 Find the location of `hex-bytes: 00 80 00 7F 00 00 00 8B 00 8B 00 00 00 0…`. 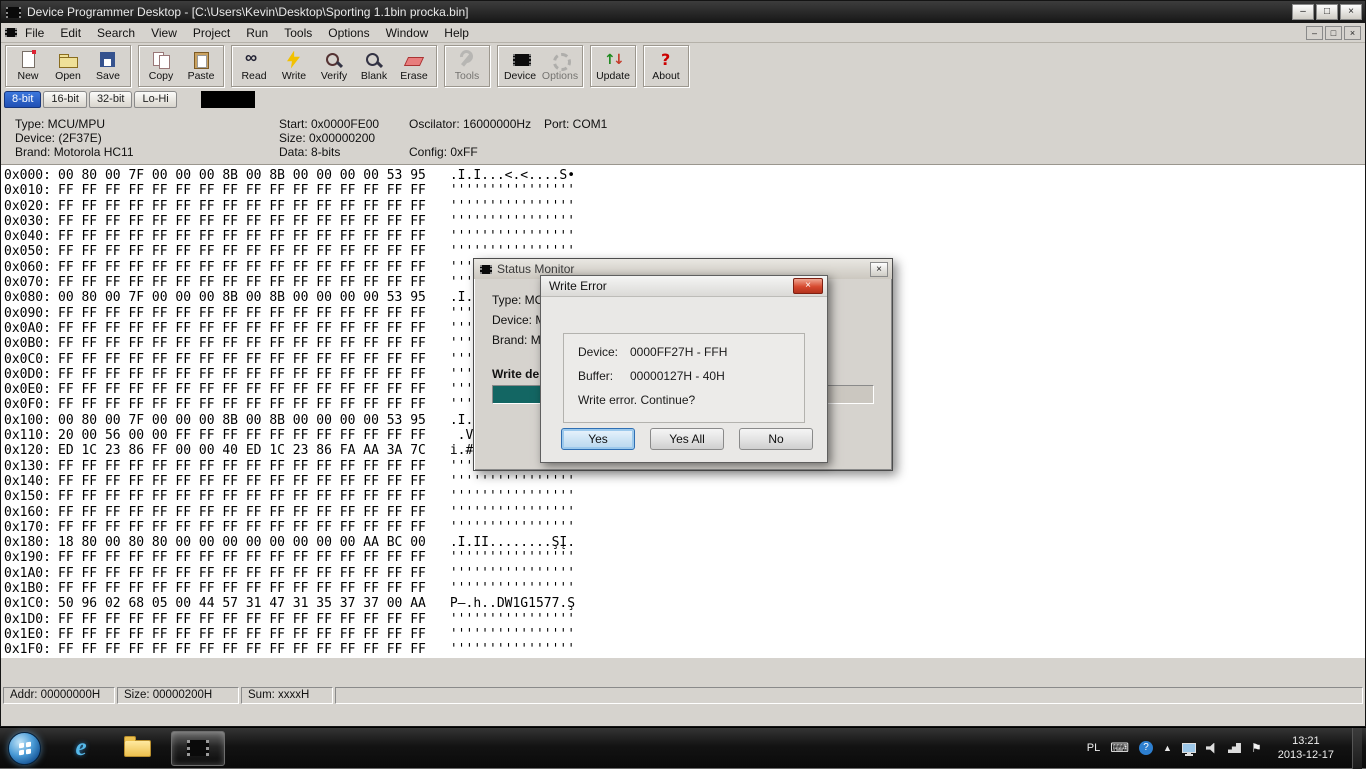

hex-bytes: 00 80 00 7F 00 00 00 8B 00 8B 00 00 00 0… is located at coordinates (242, 175).